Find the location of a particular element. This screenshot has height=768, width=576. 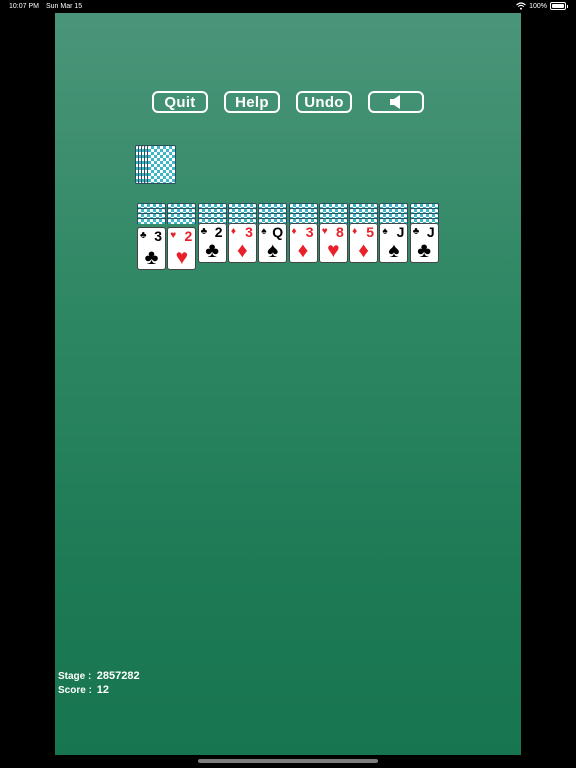

stage-value: 2857282 is located at coordinates (118, 676).